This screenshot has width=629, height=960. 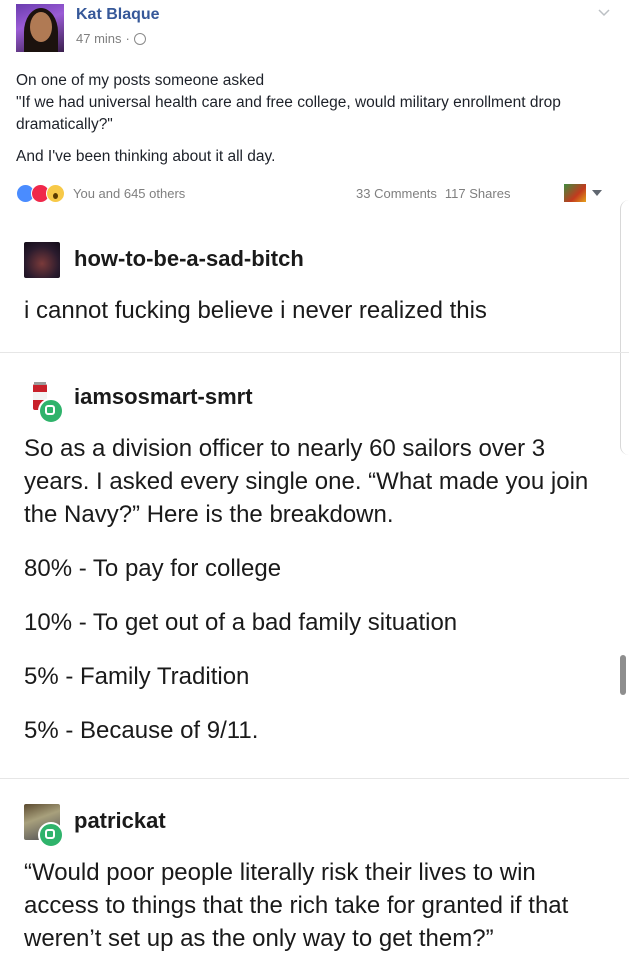 What do you see at coordinates (146, 156) in the screenshot?
I see `post-line: And I've been thinking about it all day.` at bounding box center [146, 156].